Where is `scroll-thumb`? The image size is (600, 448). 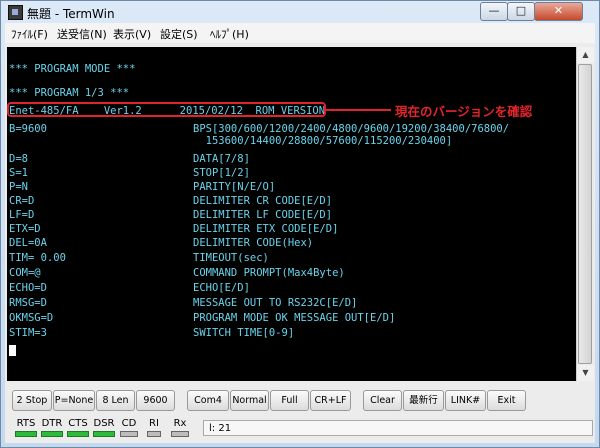 scroll-thumb is located at coordinates (585, 214).